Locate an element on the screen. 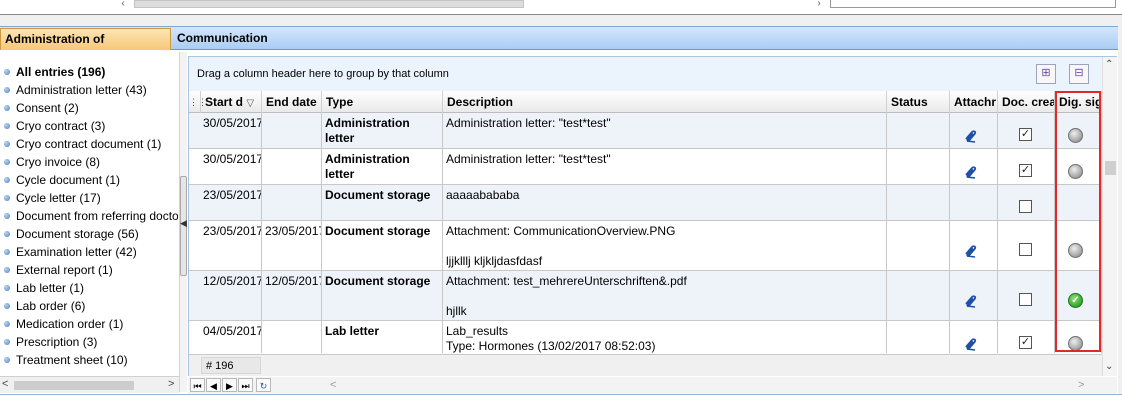  category-item: All entries (196) is located at coordinates (89, 72).